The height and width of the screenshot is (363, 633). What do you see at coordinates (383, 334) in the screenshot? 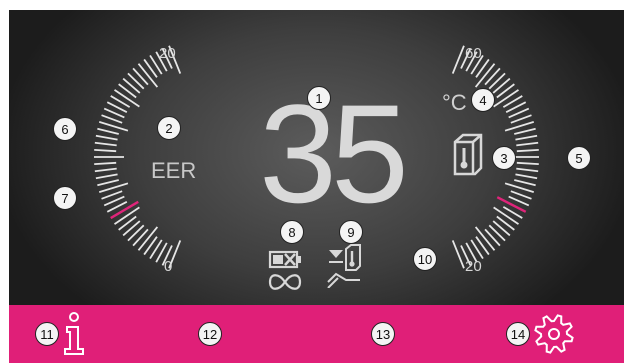
I see `callout-13: 13` at bounding box center [383, 334].